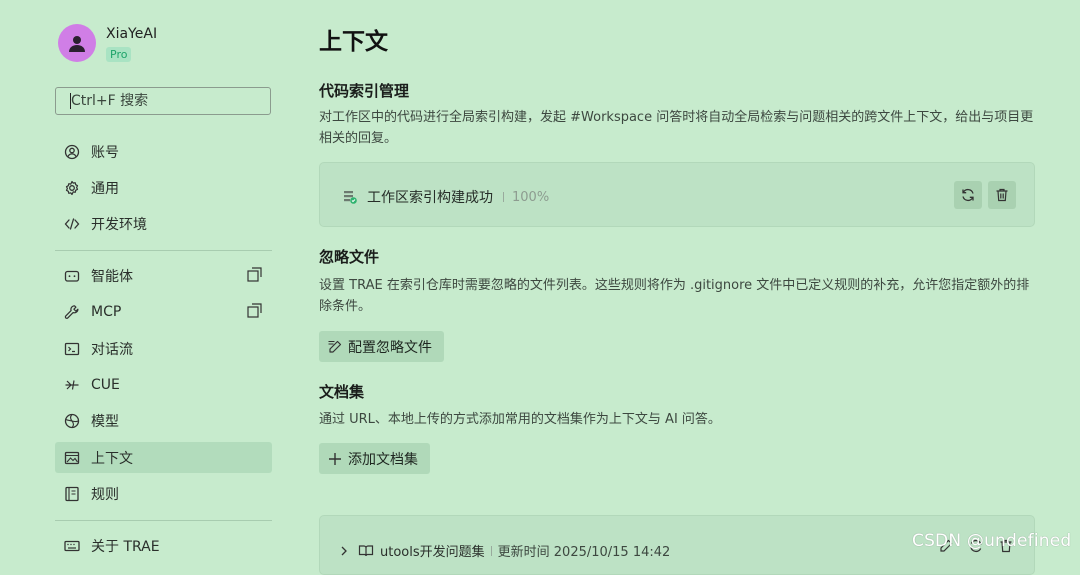 The height and width of the screenshot is (575, 1080). What do you see at coordinates (163, 311) in the screenshot?
I see `sidebar-item-mcp: MCP` at bounding box center [163, 311].